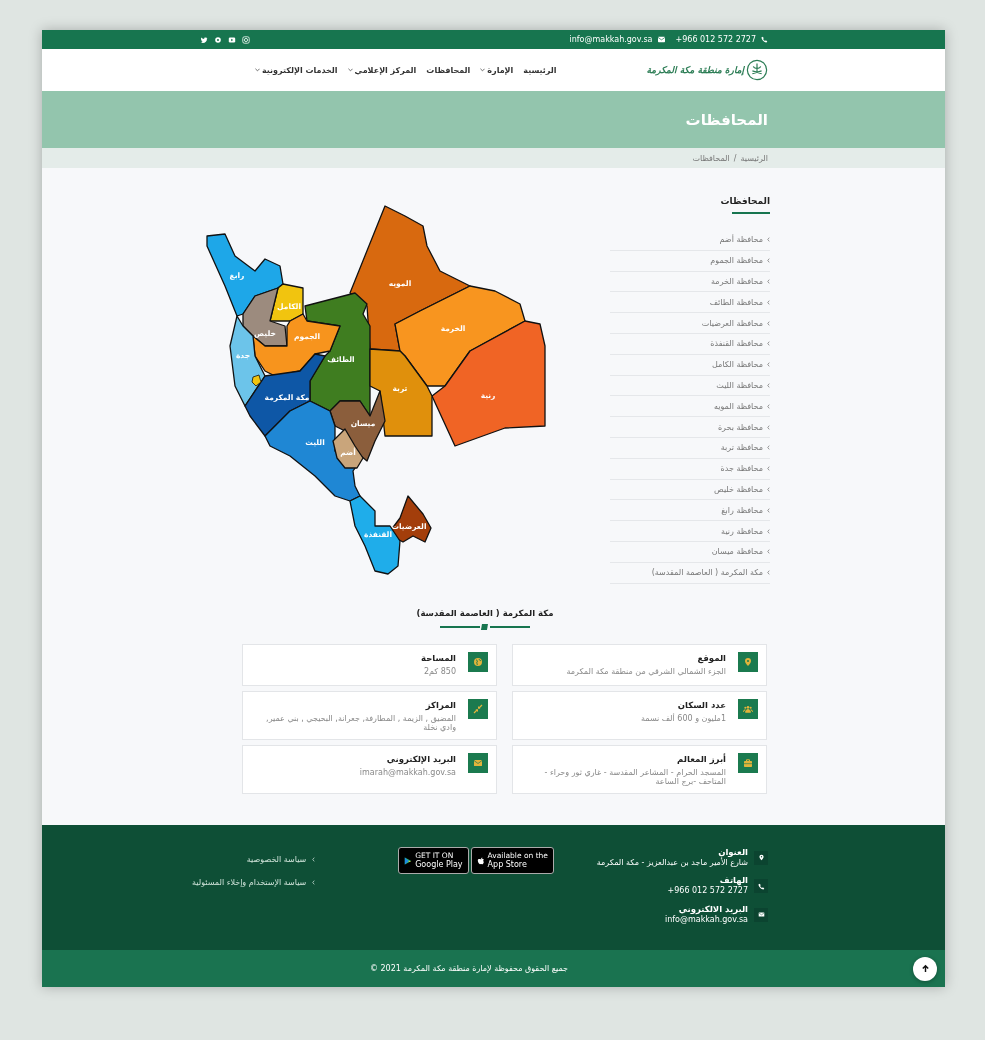 This screenshot has height=1040, width=985. Describe the element at coordinates (440, 705) in the screenshot. I see `info-label: المراكز` at that location.